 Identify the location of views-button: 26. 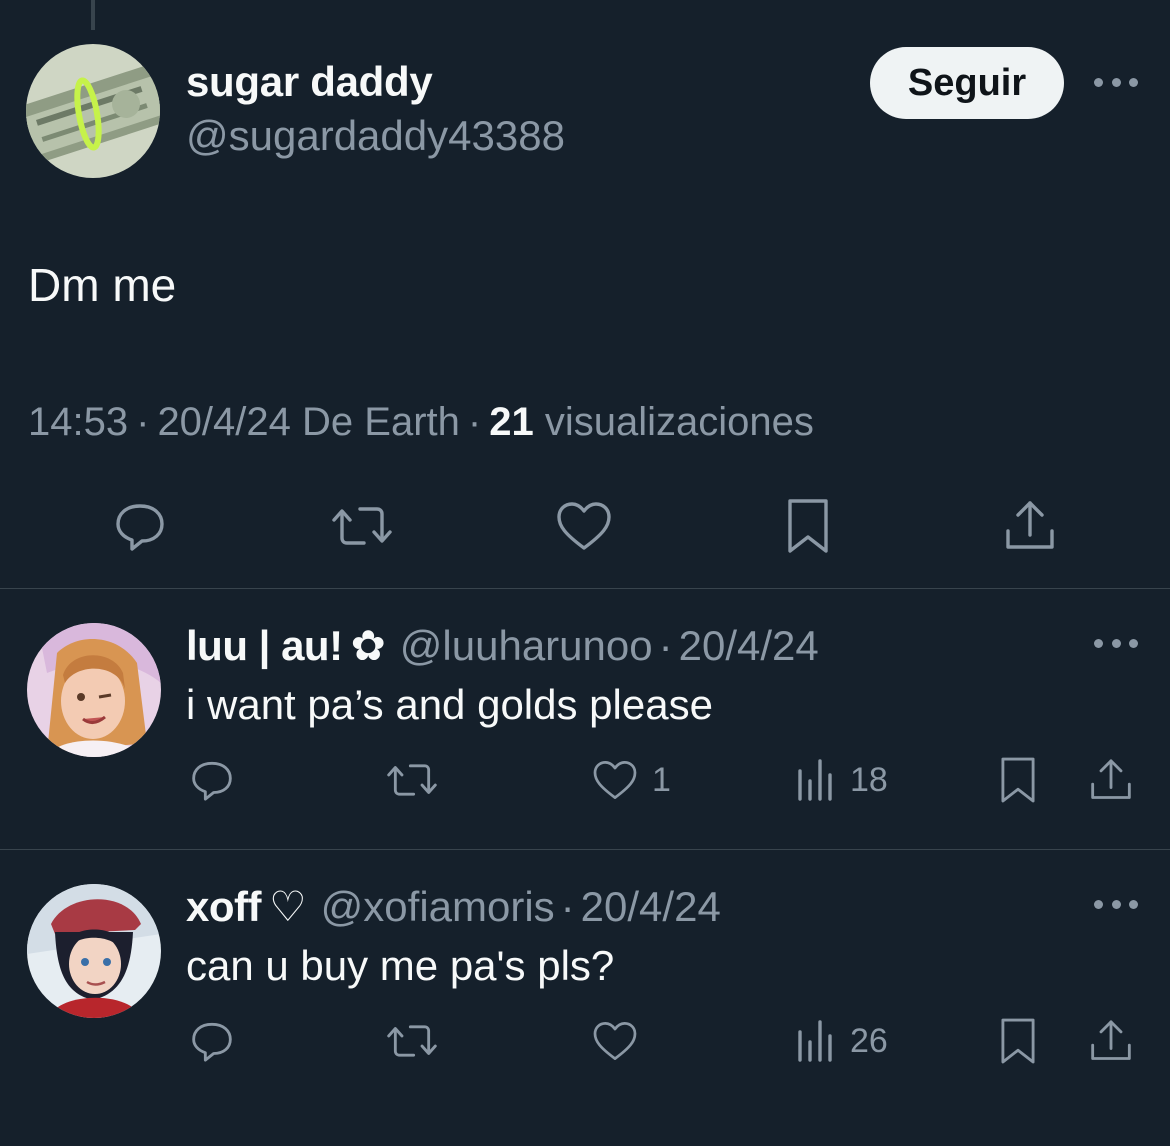
(841, 1041).